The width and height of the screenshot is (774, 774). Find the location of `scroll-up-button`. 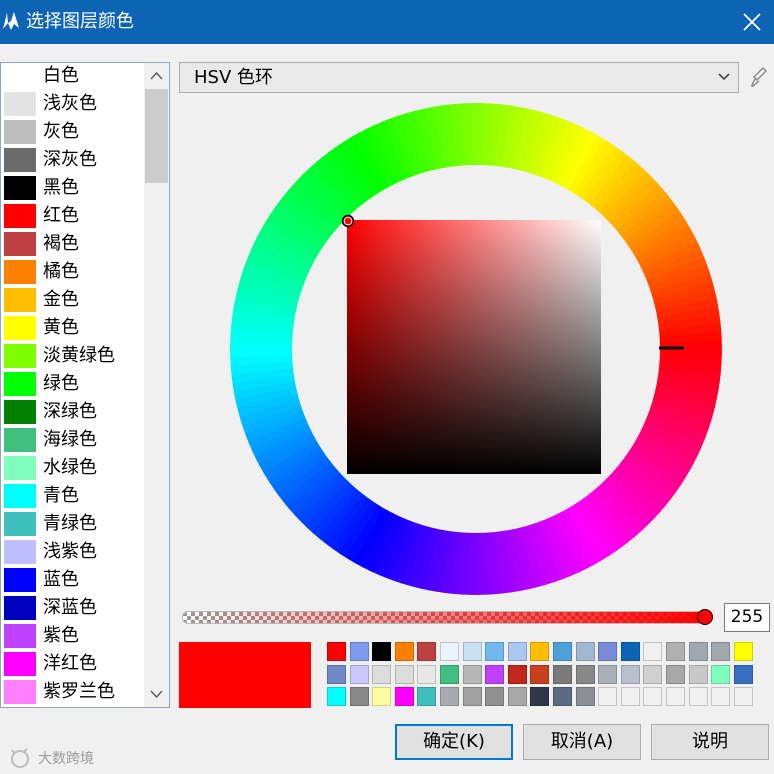

scroll-up-button is located at coordinates (156, 76).